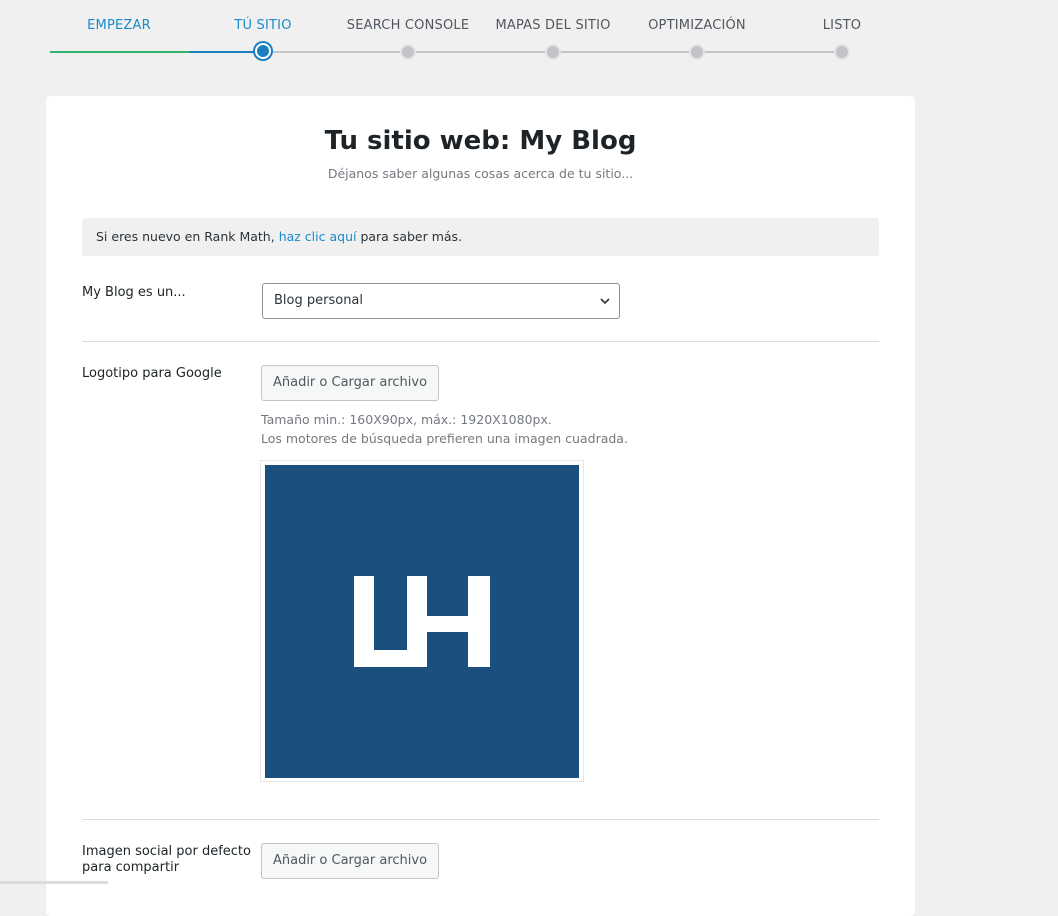 This screenshot has width=1058, height=916. Describe the element at coordinates (408, 25) in the screenshot. I see `step-search-console: SEARCH CONSOLE` at that location.